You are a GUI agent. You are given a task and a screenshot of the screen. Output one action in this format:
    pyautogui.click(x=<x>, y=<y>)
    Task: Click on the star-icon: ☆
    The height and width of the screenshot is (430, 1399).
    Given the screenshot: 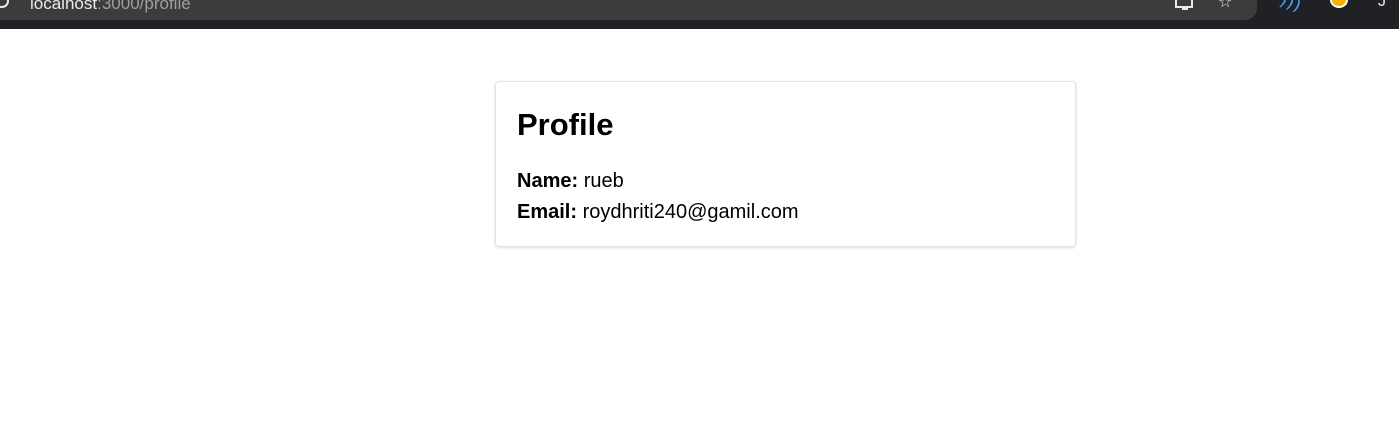 What is the action you would take?
    pyautogui.click(x=1225, y=5)
    